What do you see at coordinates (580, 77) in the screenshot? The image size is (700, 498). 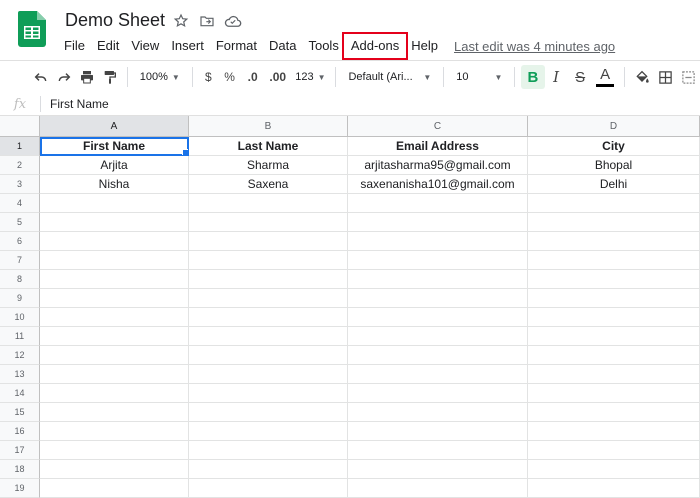 I see `strikethrough-button: S` at bounding box center [580, 77].